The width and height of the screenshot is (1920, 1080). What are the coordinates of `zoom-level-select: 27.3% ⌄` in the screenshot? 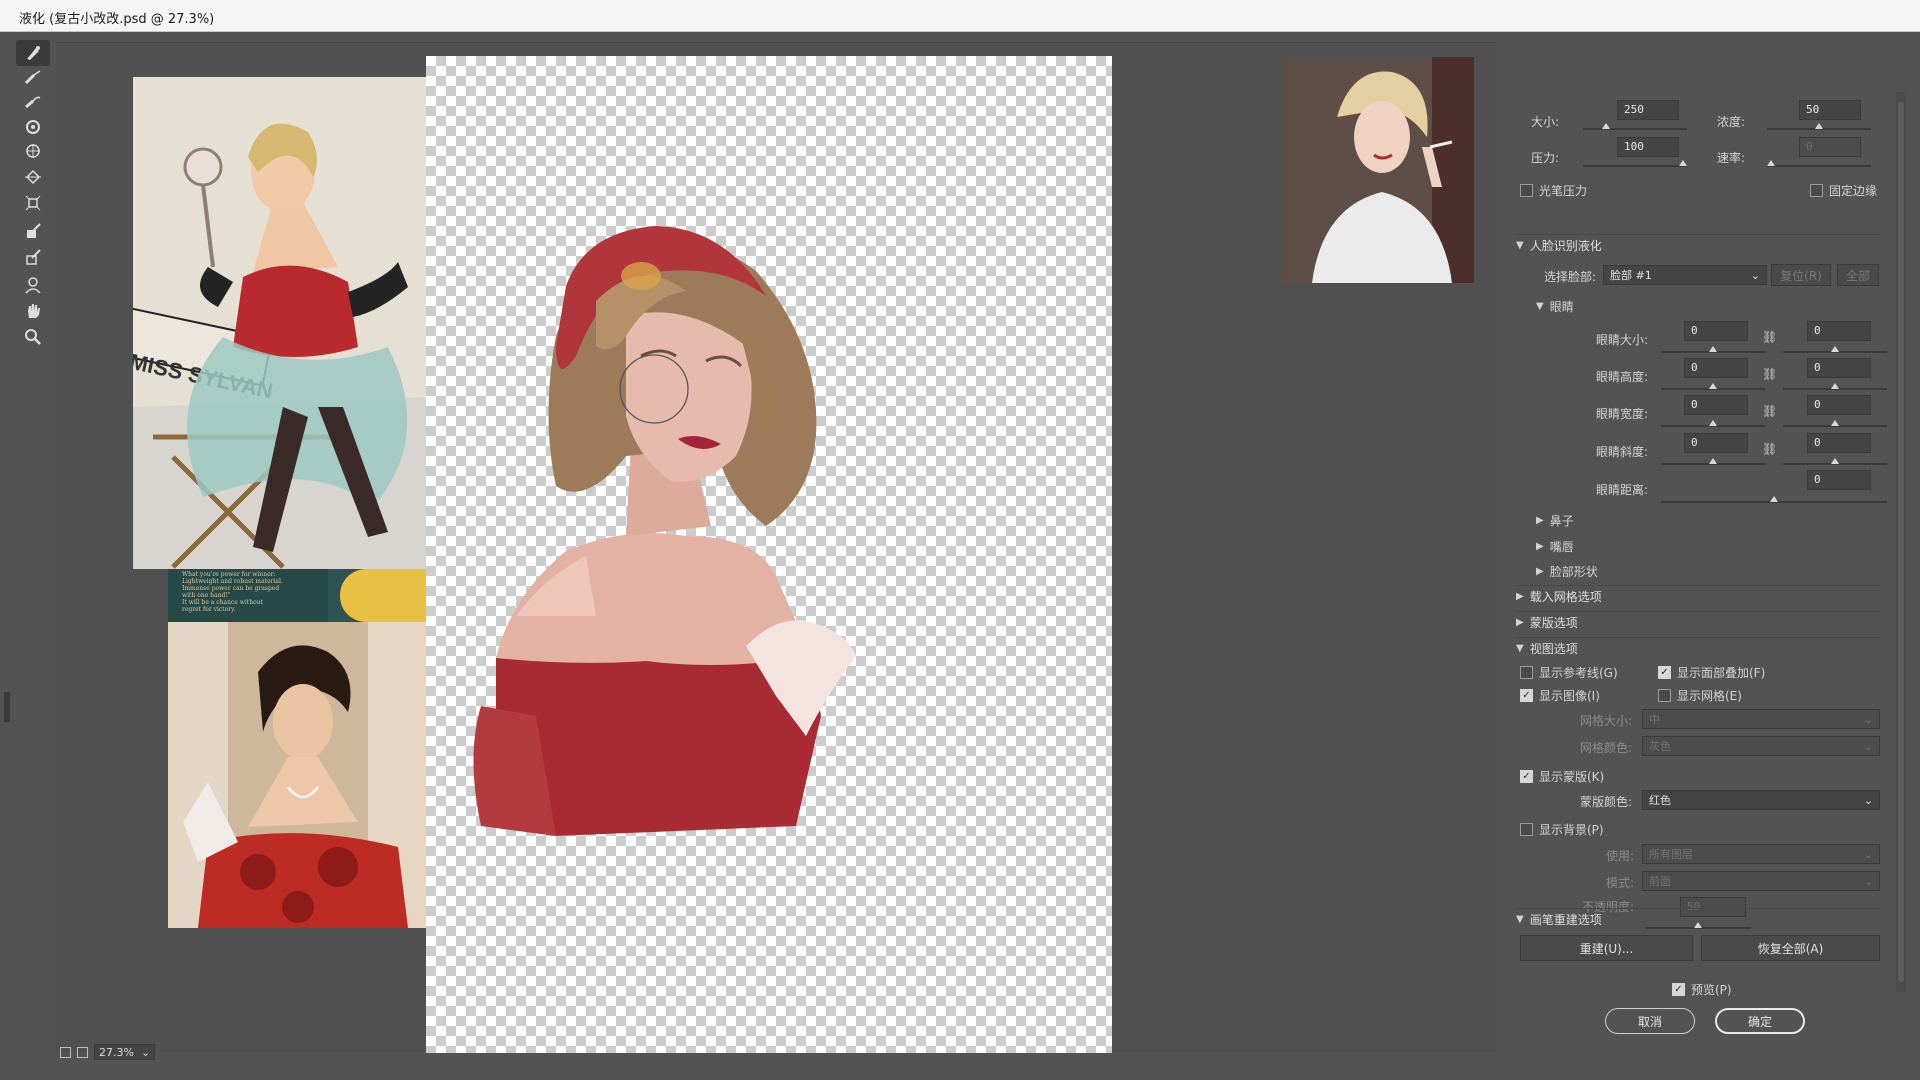 It's located at (125, 1052).